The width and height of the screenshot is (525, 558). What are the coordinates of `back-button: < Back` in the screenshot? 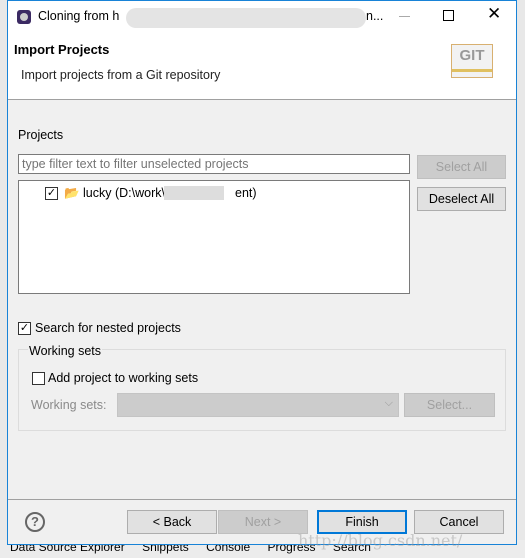 It's located at (172, 522).